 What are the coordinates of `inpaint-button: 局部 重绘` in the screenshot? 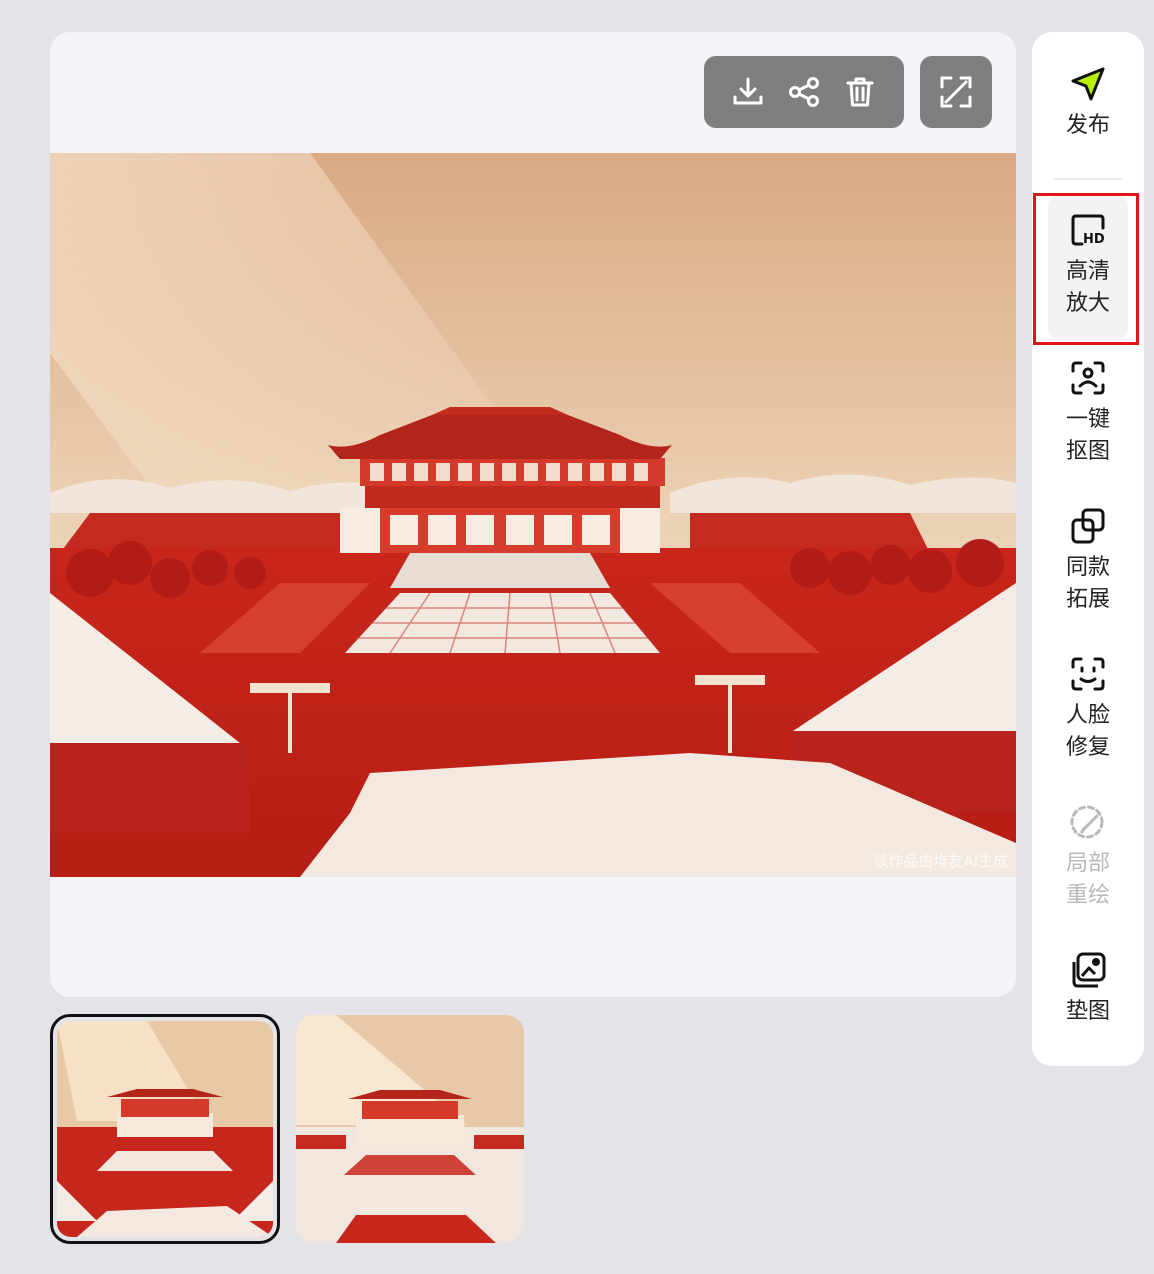 It's located at (1088, 857).